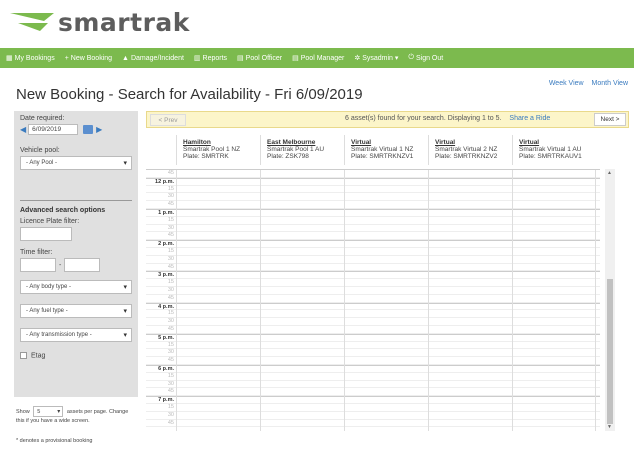  Describe the element at coordinates (210, 58) in the screenshot. I see `nav-item-reports: ▥ Reports` at that location.